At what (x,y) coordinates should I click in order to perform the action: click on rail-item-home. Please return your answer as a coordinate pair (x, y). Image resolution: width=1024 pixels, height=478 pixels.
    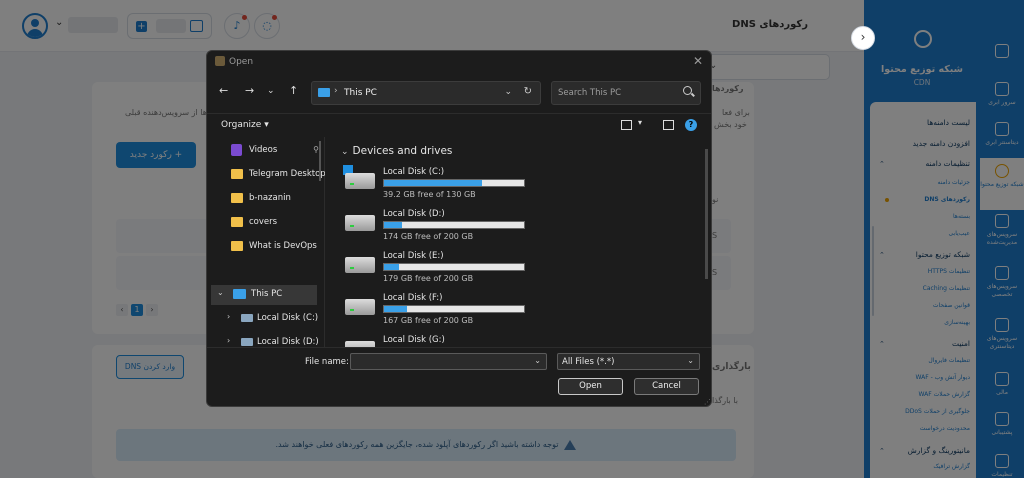
    Looking at the image, I should click on (1002, 52).